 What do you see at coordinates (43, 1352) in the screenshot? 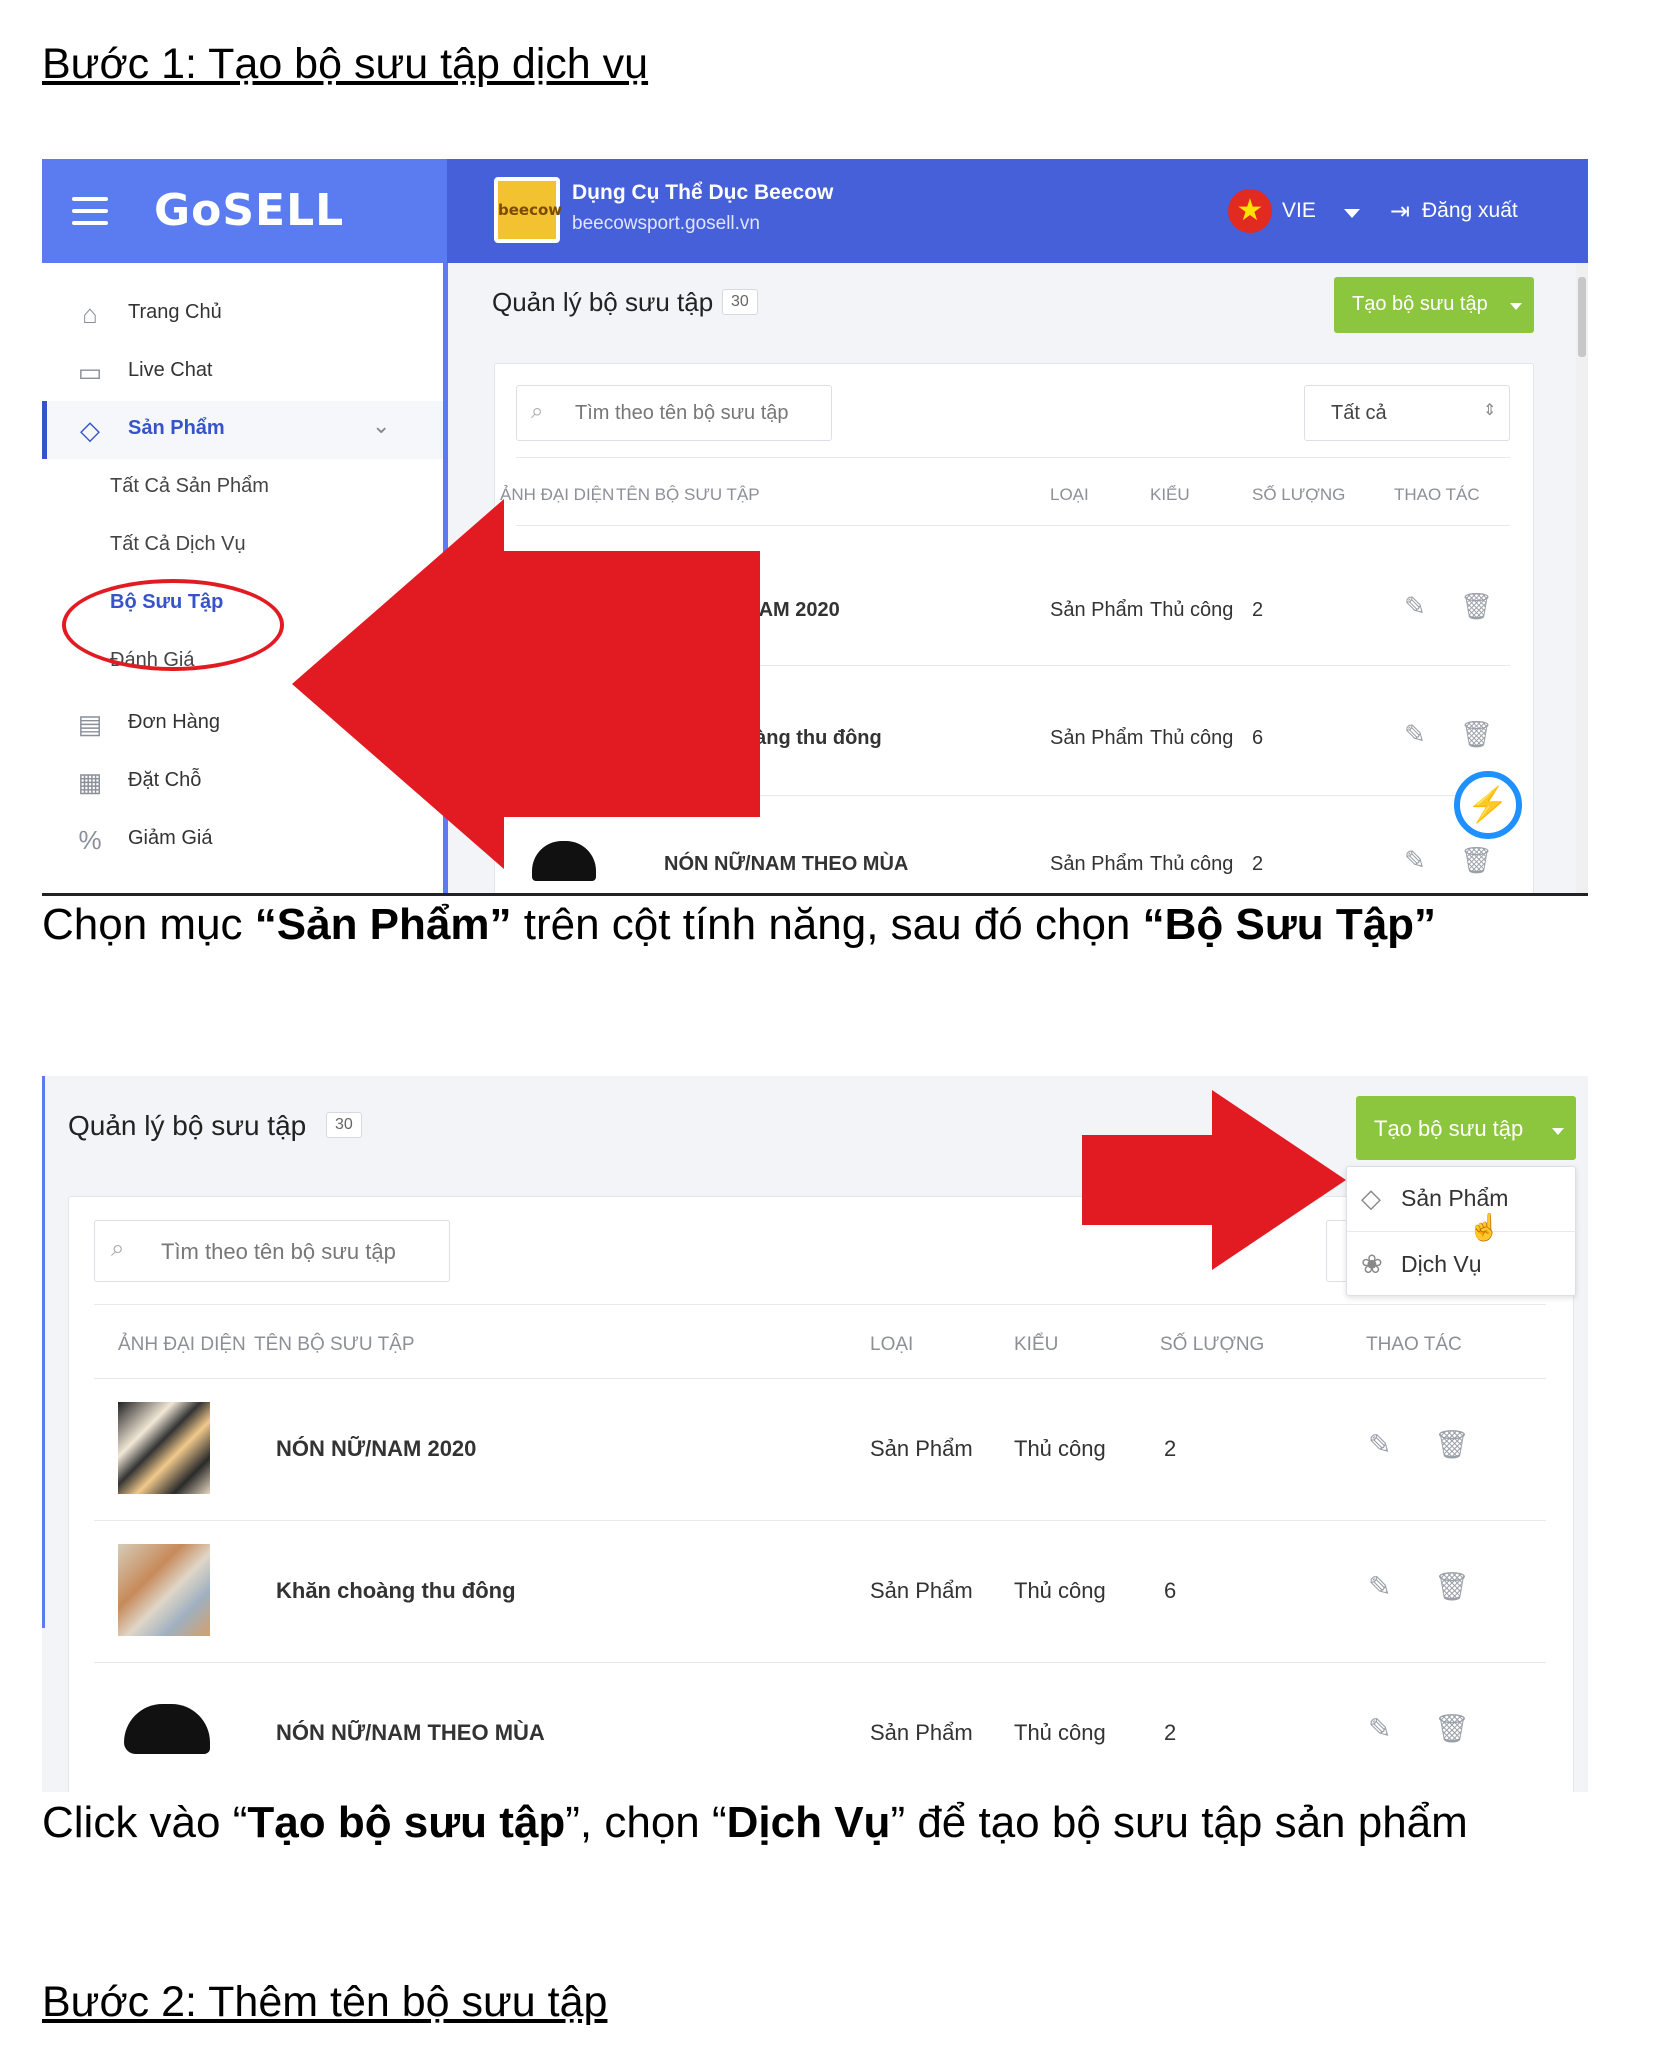
I see `sidebar-edge` at bounding box center [43, 1352].